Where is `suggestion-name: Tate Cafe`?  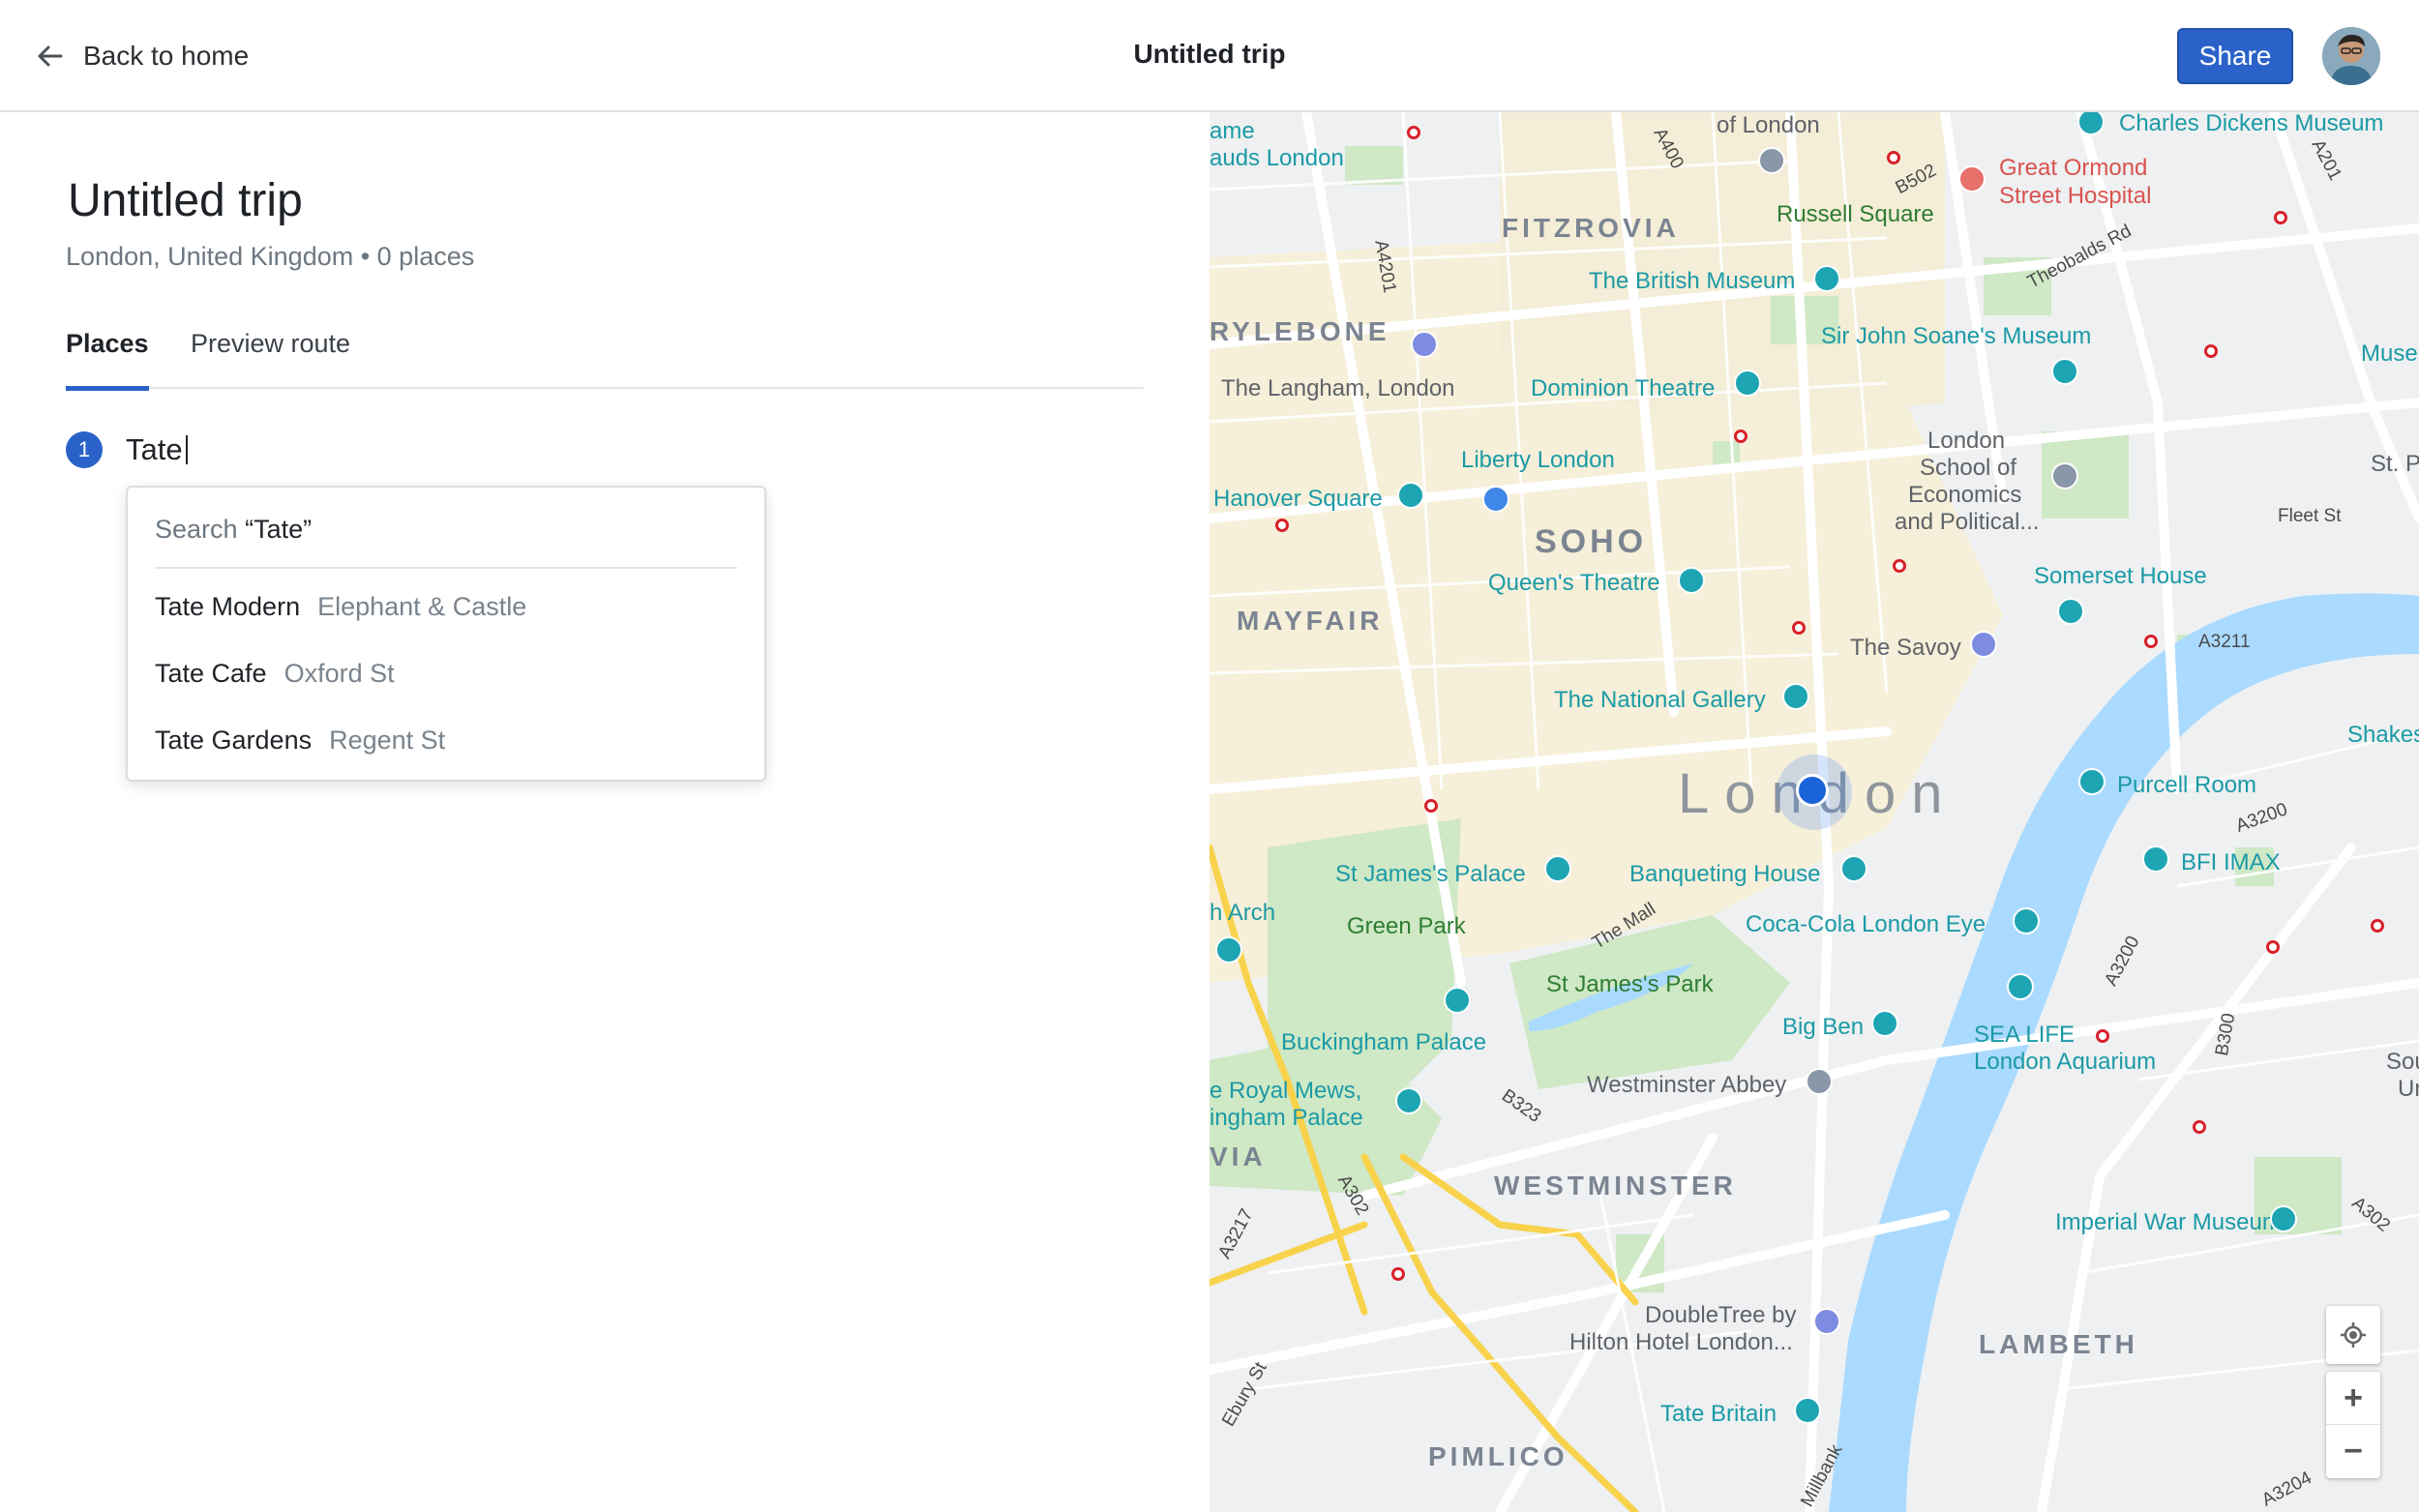
suggestion-name: Tate Cafe is located at coordinates (211, 673).